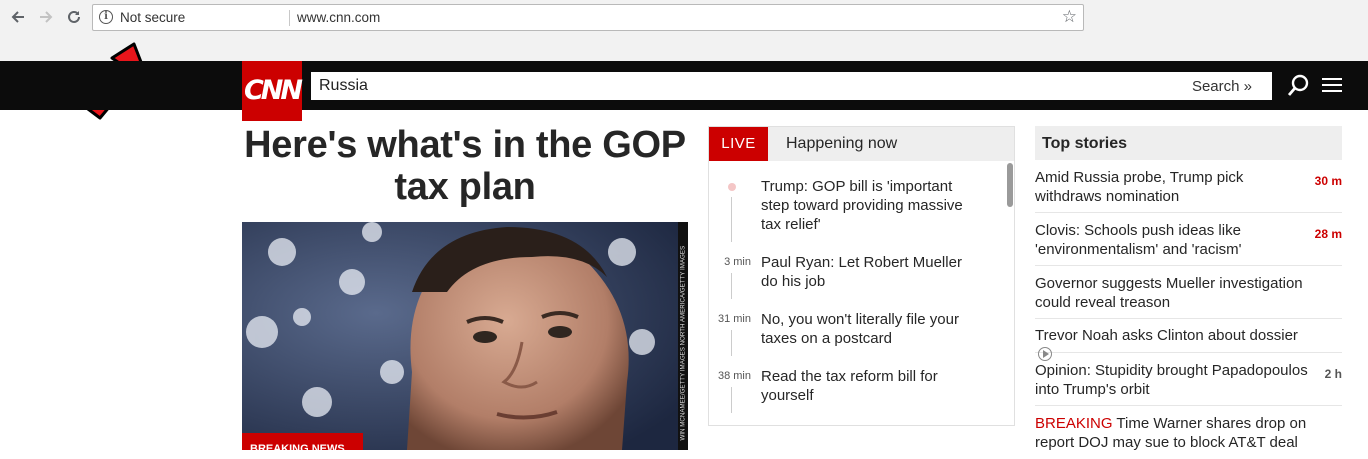 The width and height of the screenshot is (1368, 459). I want to click on forward-button, so click(46, 17).